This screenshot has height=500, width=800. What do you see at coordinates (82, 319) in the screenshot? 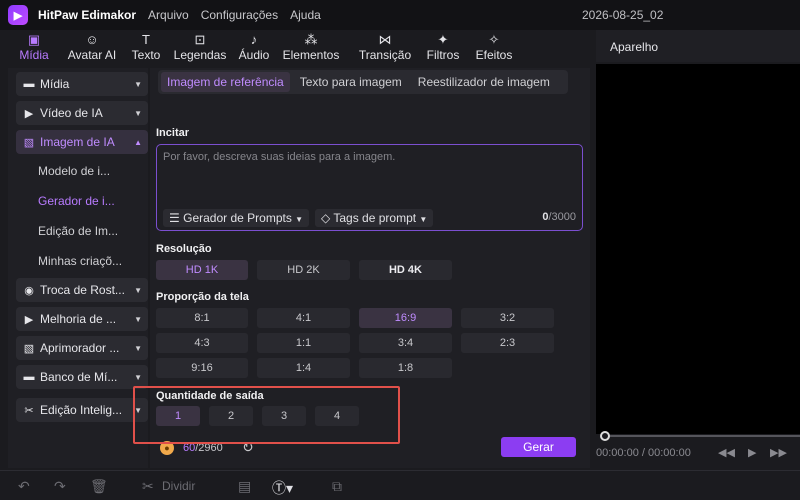
I see `sidebar-item-melhoria: ▶ Melhoria de ... ▼` at bounding box center [82, 319].